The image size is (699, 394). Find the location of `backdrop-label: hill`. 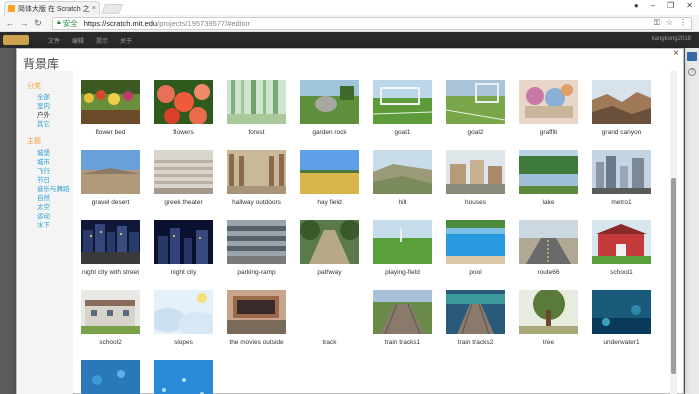

backdrop-label: hill is located at coordinates (402, 202).